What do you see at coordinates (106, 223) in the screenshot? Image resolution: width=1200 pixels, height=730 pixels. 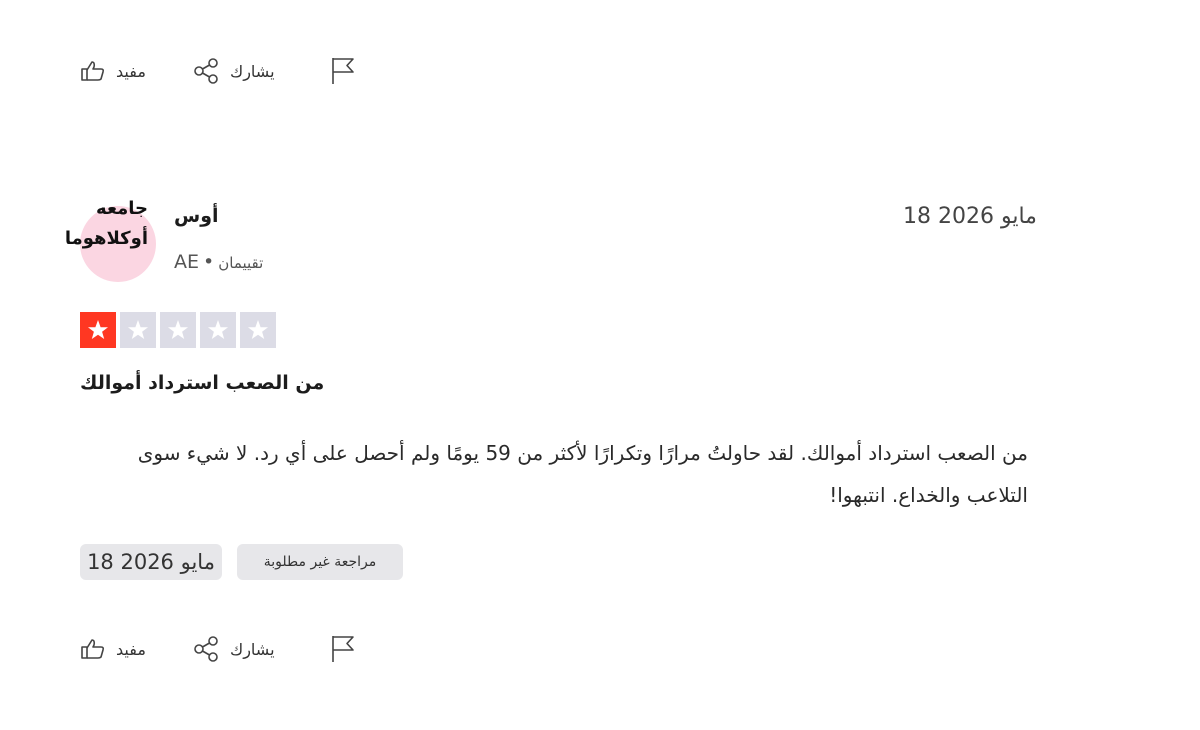 I see `avatar-text: جامعه أوكلاهوما` at bounding box center [106, 223].